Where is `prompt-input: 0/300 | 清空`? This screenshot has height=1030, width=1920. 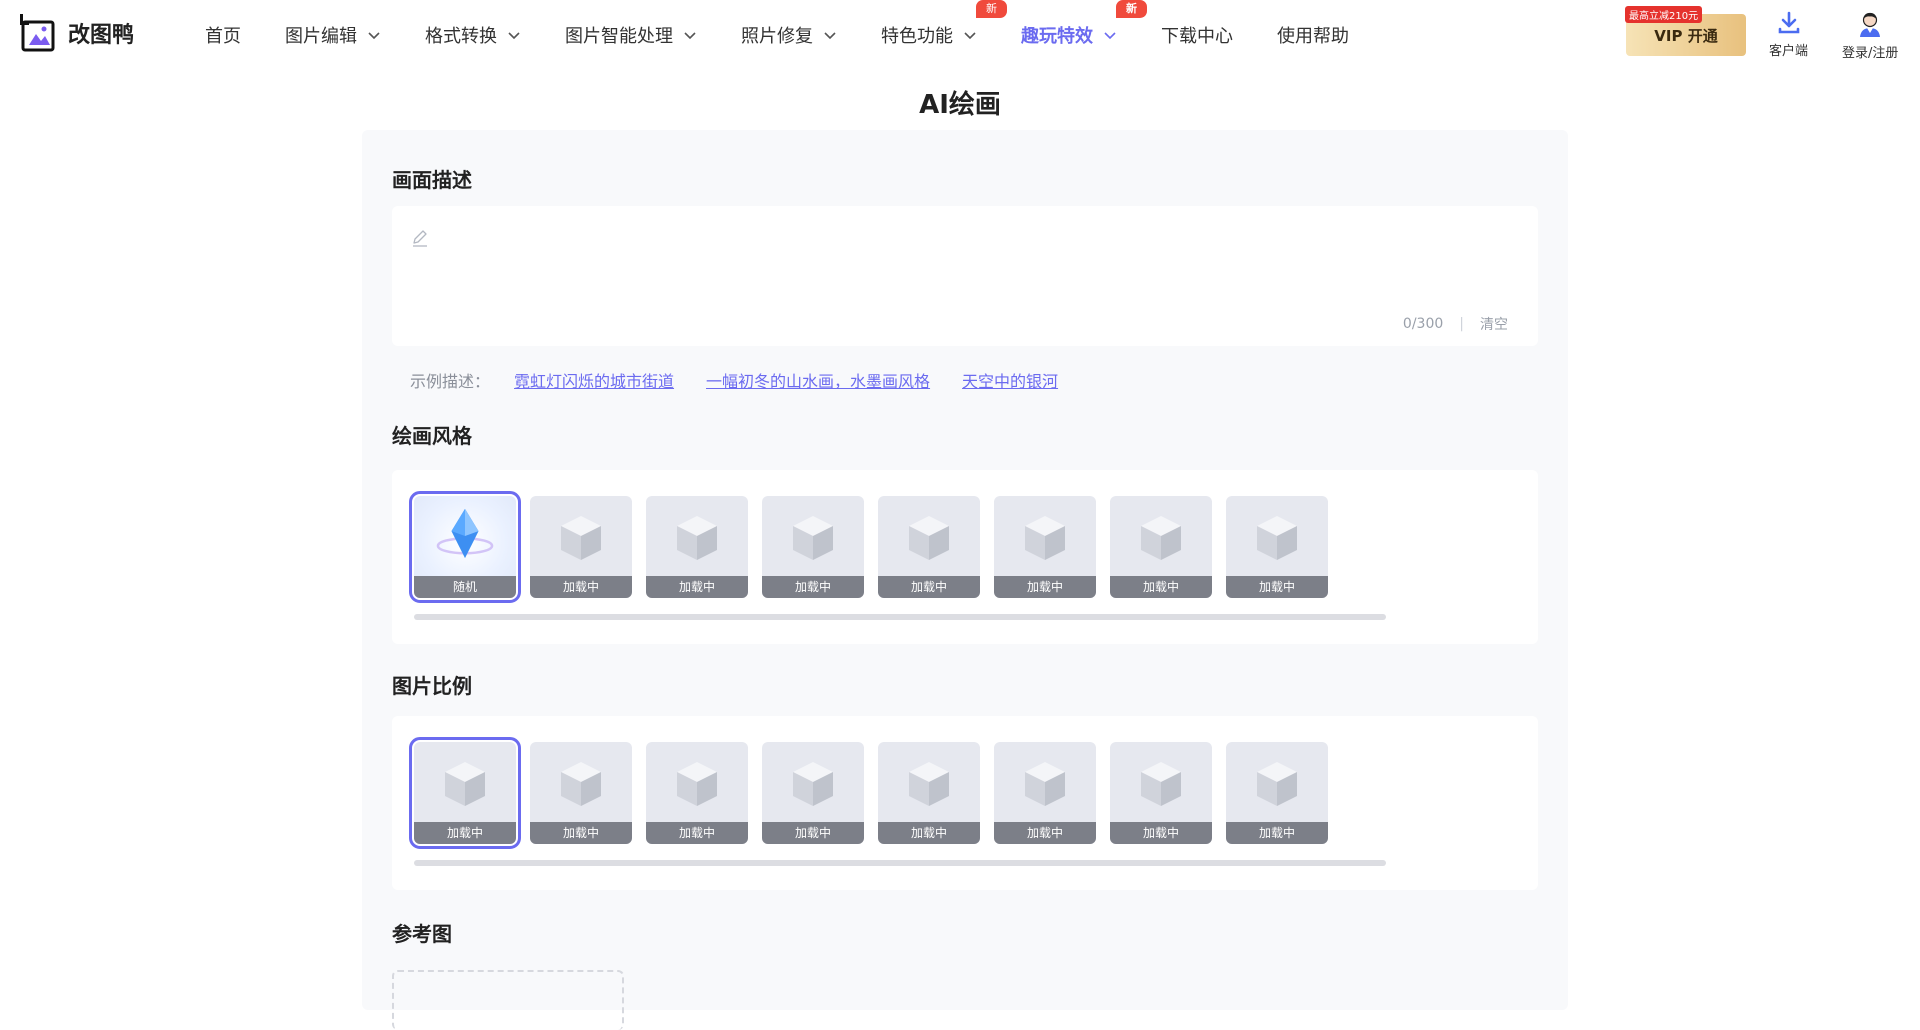 prompt-input: 0/300 | 清空 is located at coordinates (965, 276).